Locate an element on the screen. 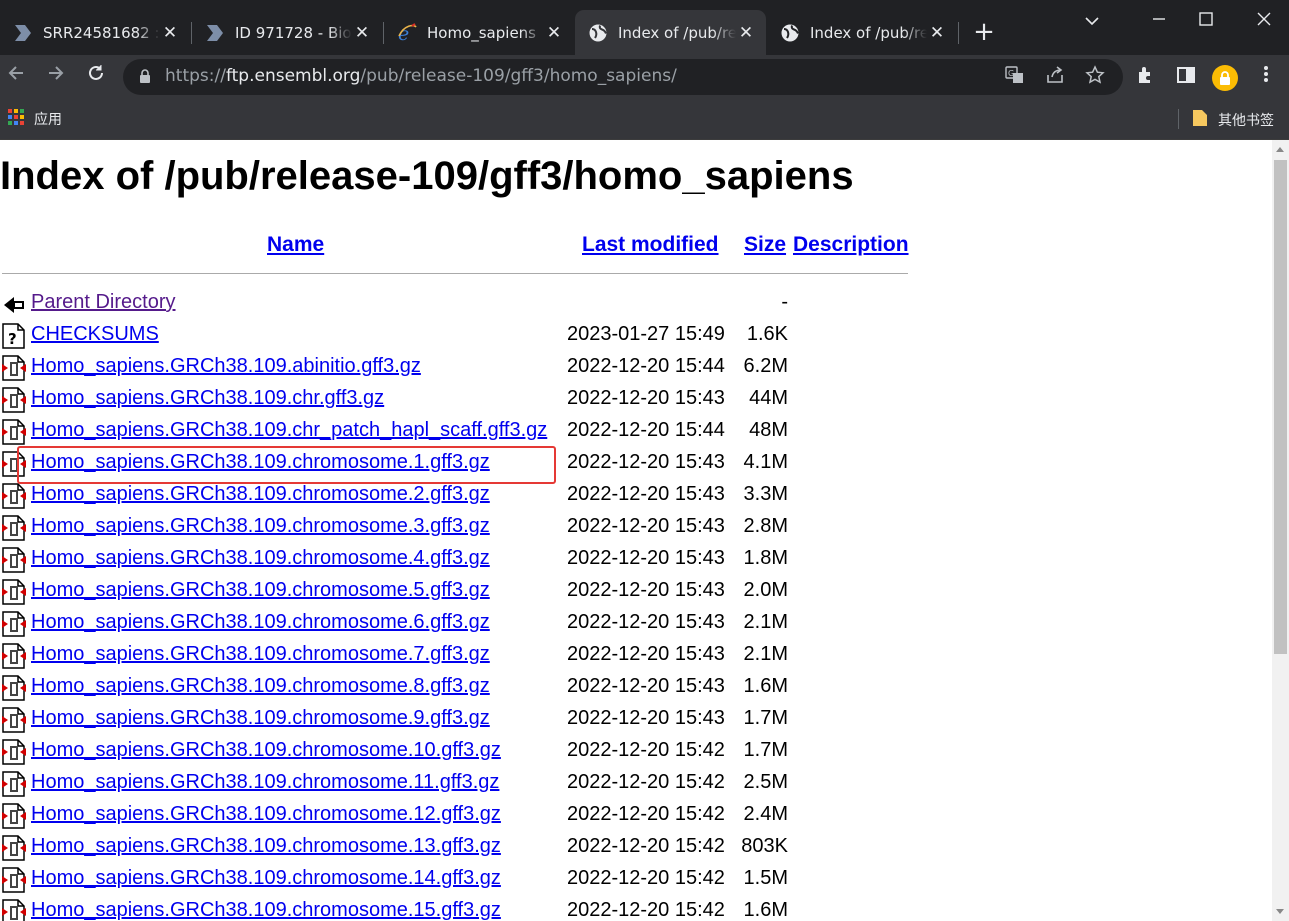 The image size is (1289, 921). back-button is located at coordinates (16, 77).